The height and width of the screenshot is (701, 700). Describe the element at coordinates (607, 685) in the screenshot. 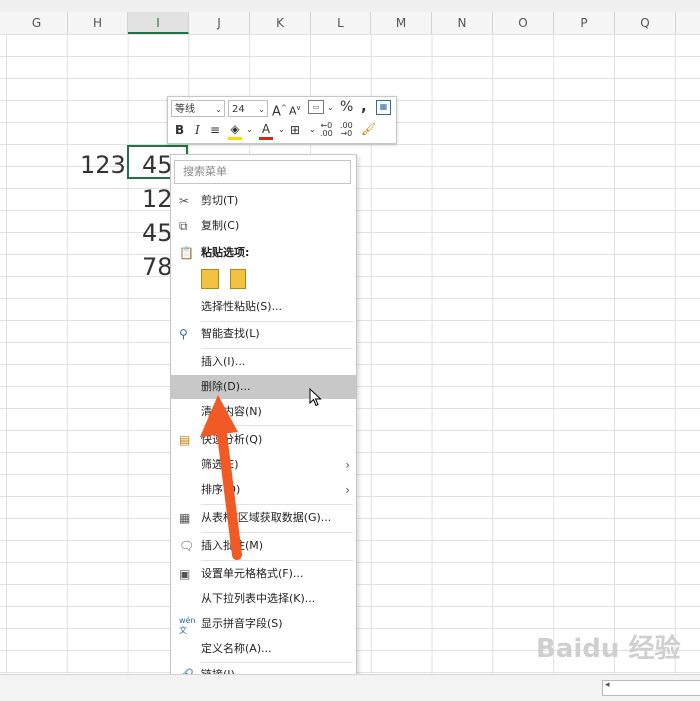

I see `scroll-left-icon: ◂` at that location.